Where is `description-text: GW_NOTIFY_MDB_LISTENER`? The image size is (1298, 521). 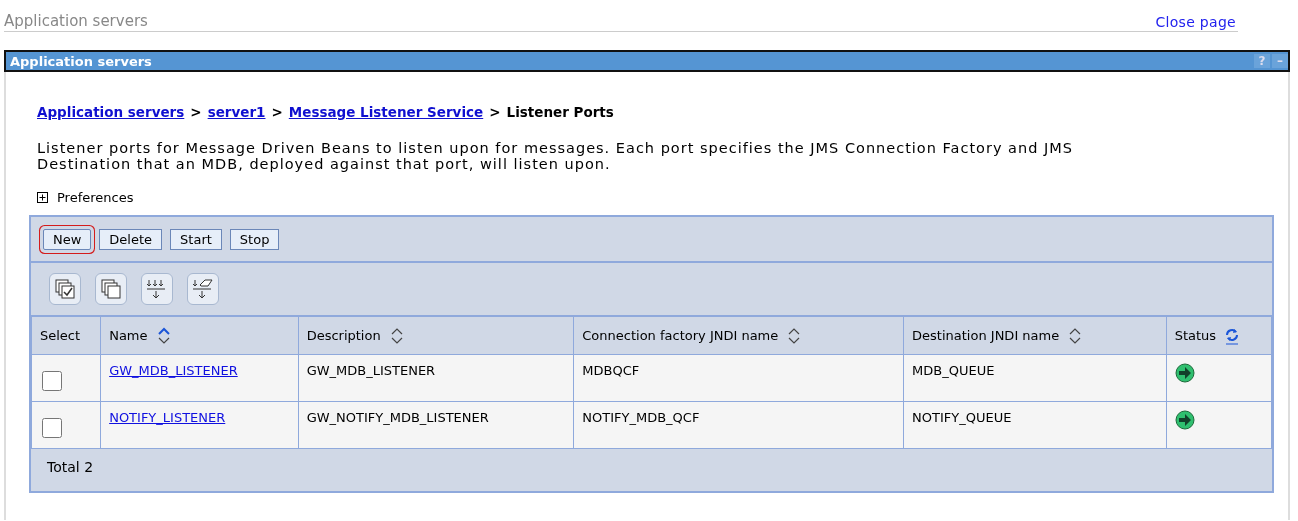
description-text: GW_NOTIFY_MDB_LISTENER is located at coordinates (397, 417).